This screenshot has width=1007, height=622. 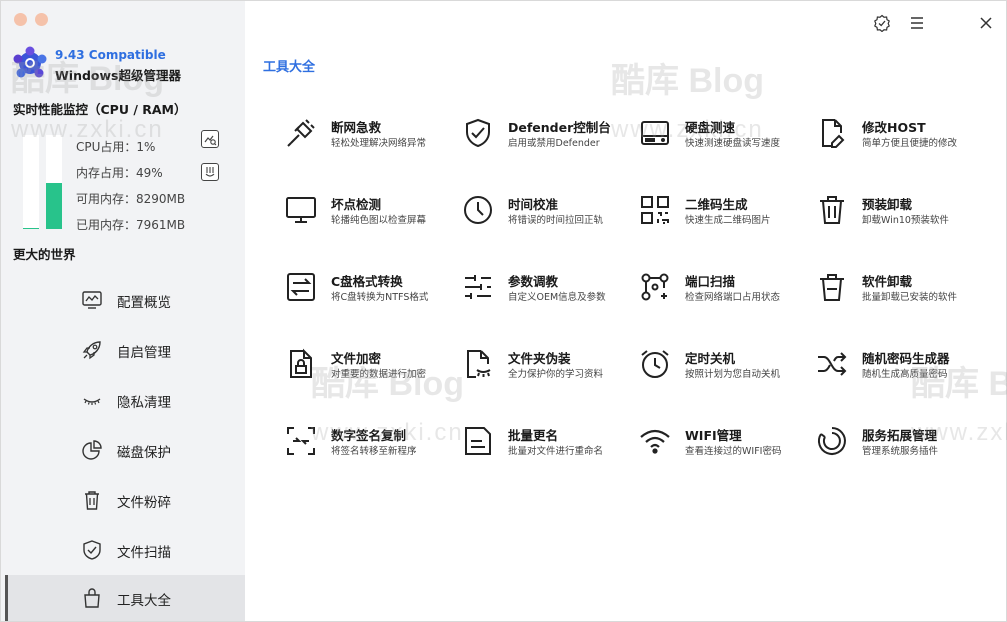 What do you see at coordinates (125, 598) in the screenshot?
I see `nav-item-toolbox: 工具大全` at bounding box center [125, 598].